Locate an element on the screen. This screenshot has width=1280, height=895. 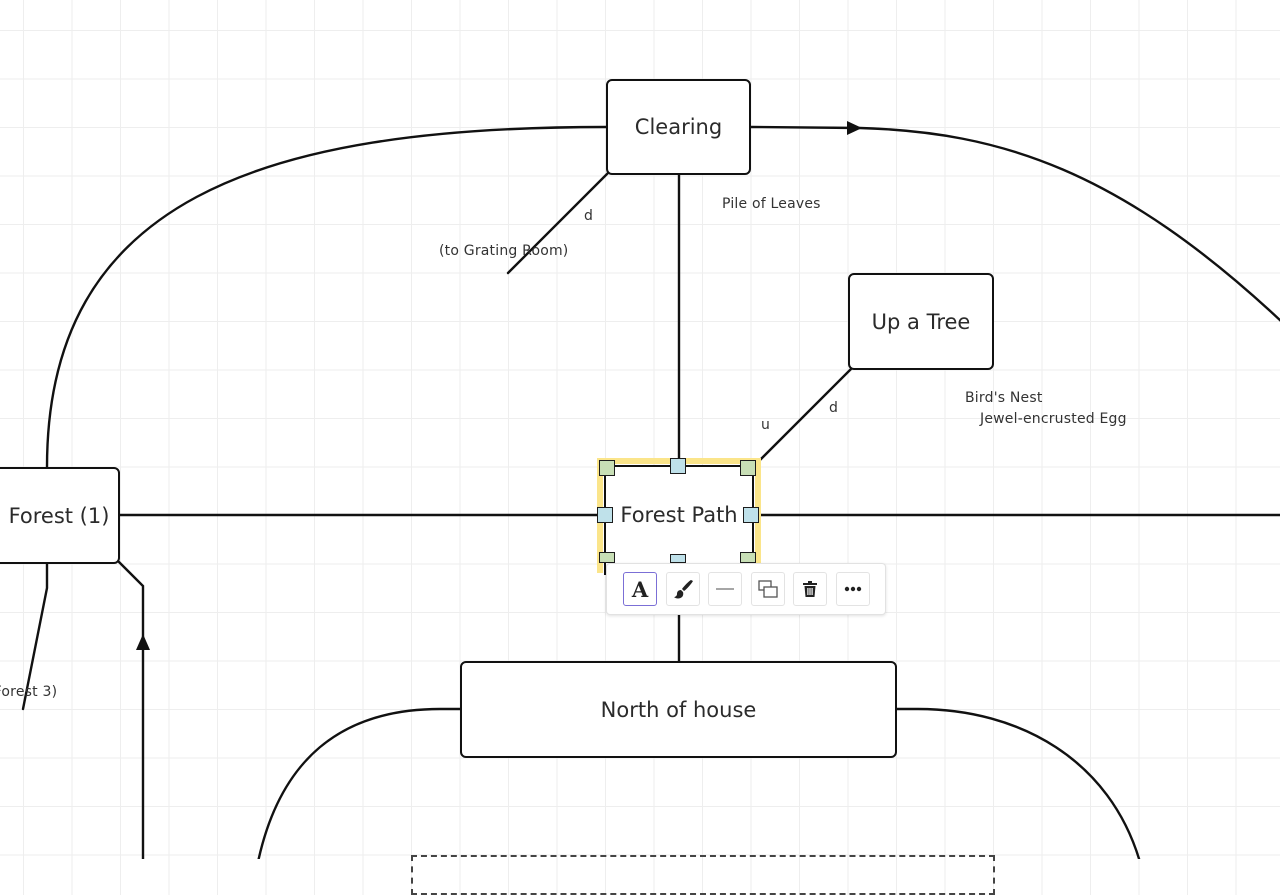
room-label: North of house is located at coordinates (678, 709).